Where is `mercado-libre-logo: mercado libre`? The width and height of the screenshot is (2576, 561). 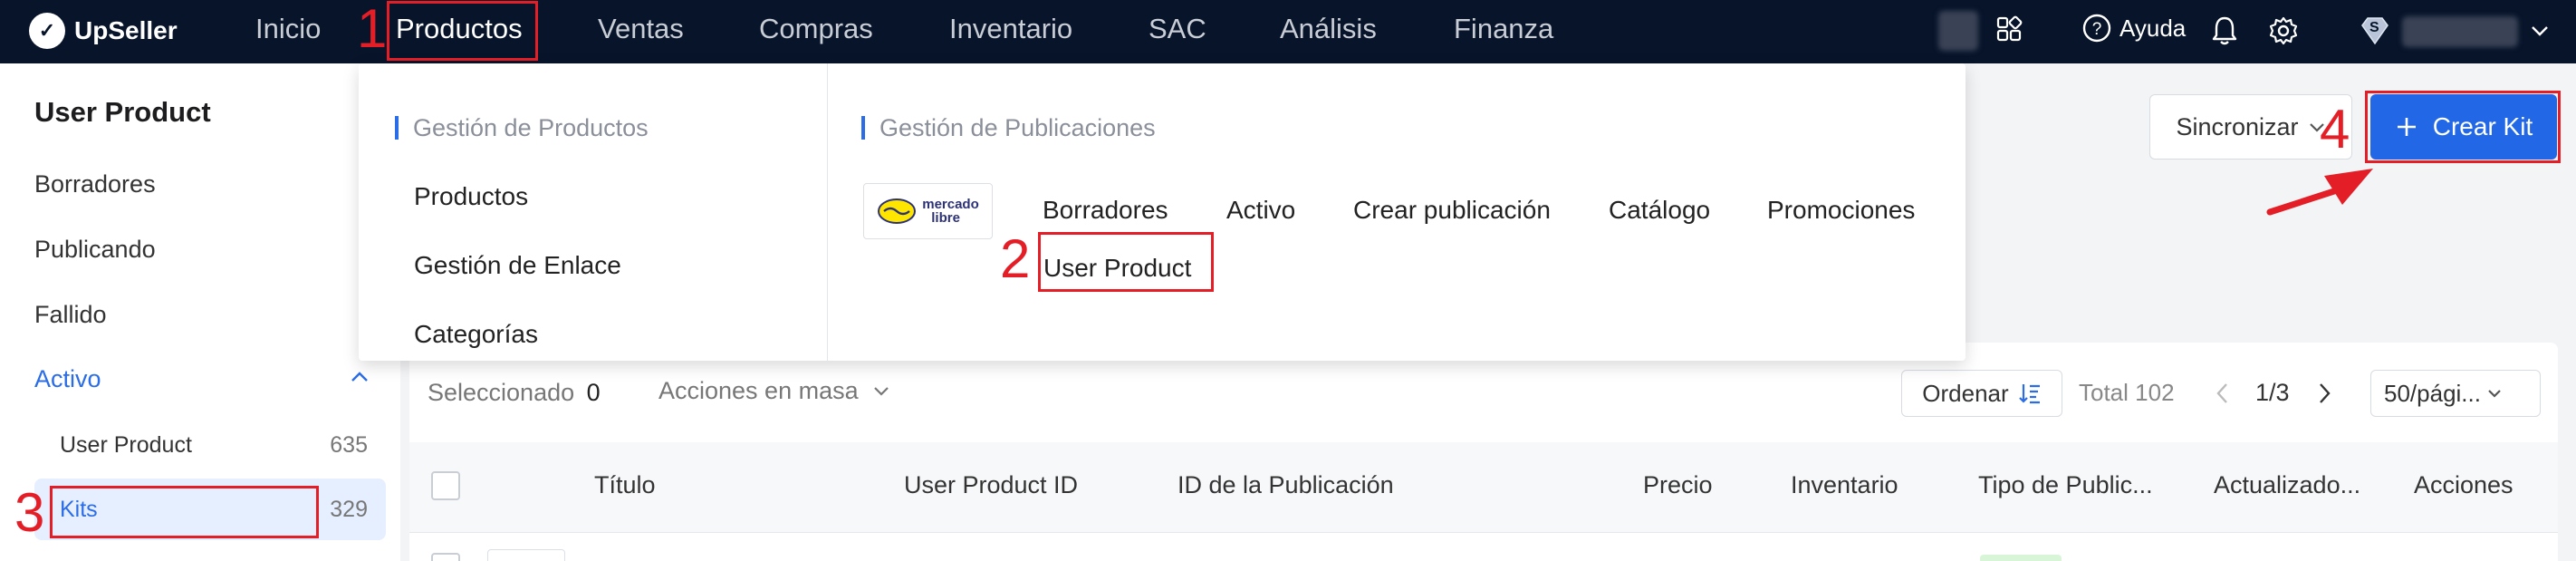
mercado-libre-logo: mercado libre is located at coordinates (928, 211).